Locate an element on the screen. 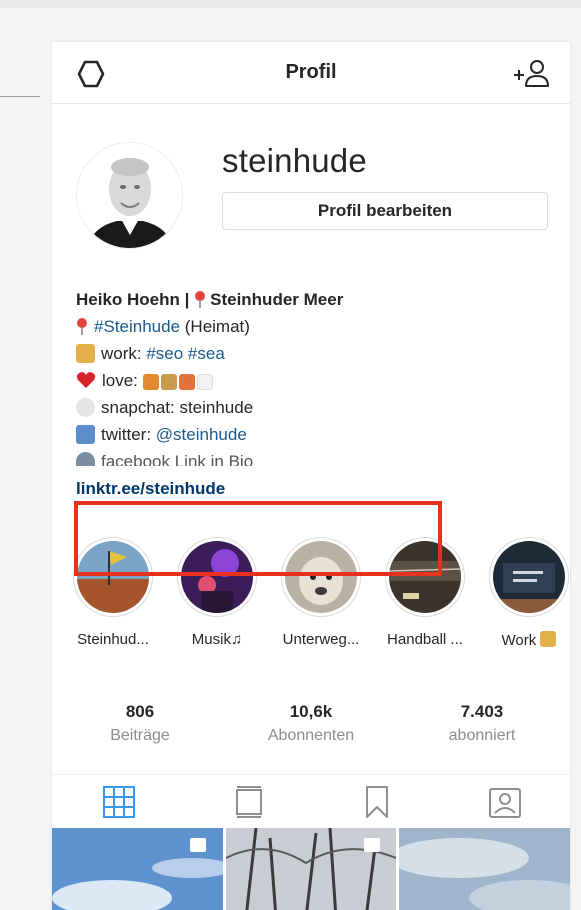  stat-label: Beiträge is located at coordinates (140, 735).